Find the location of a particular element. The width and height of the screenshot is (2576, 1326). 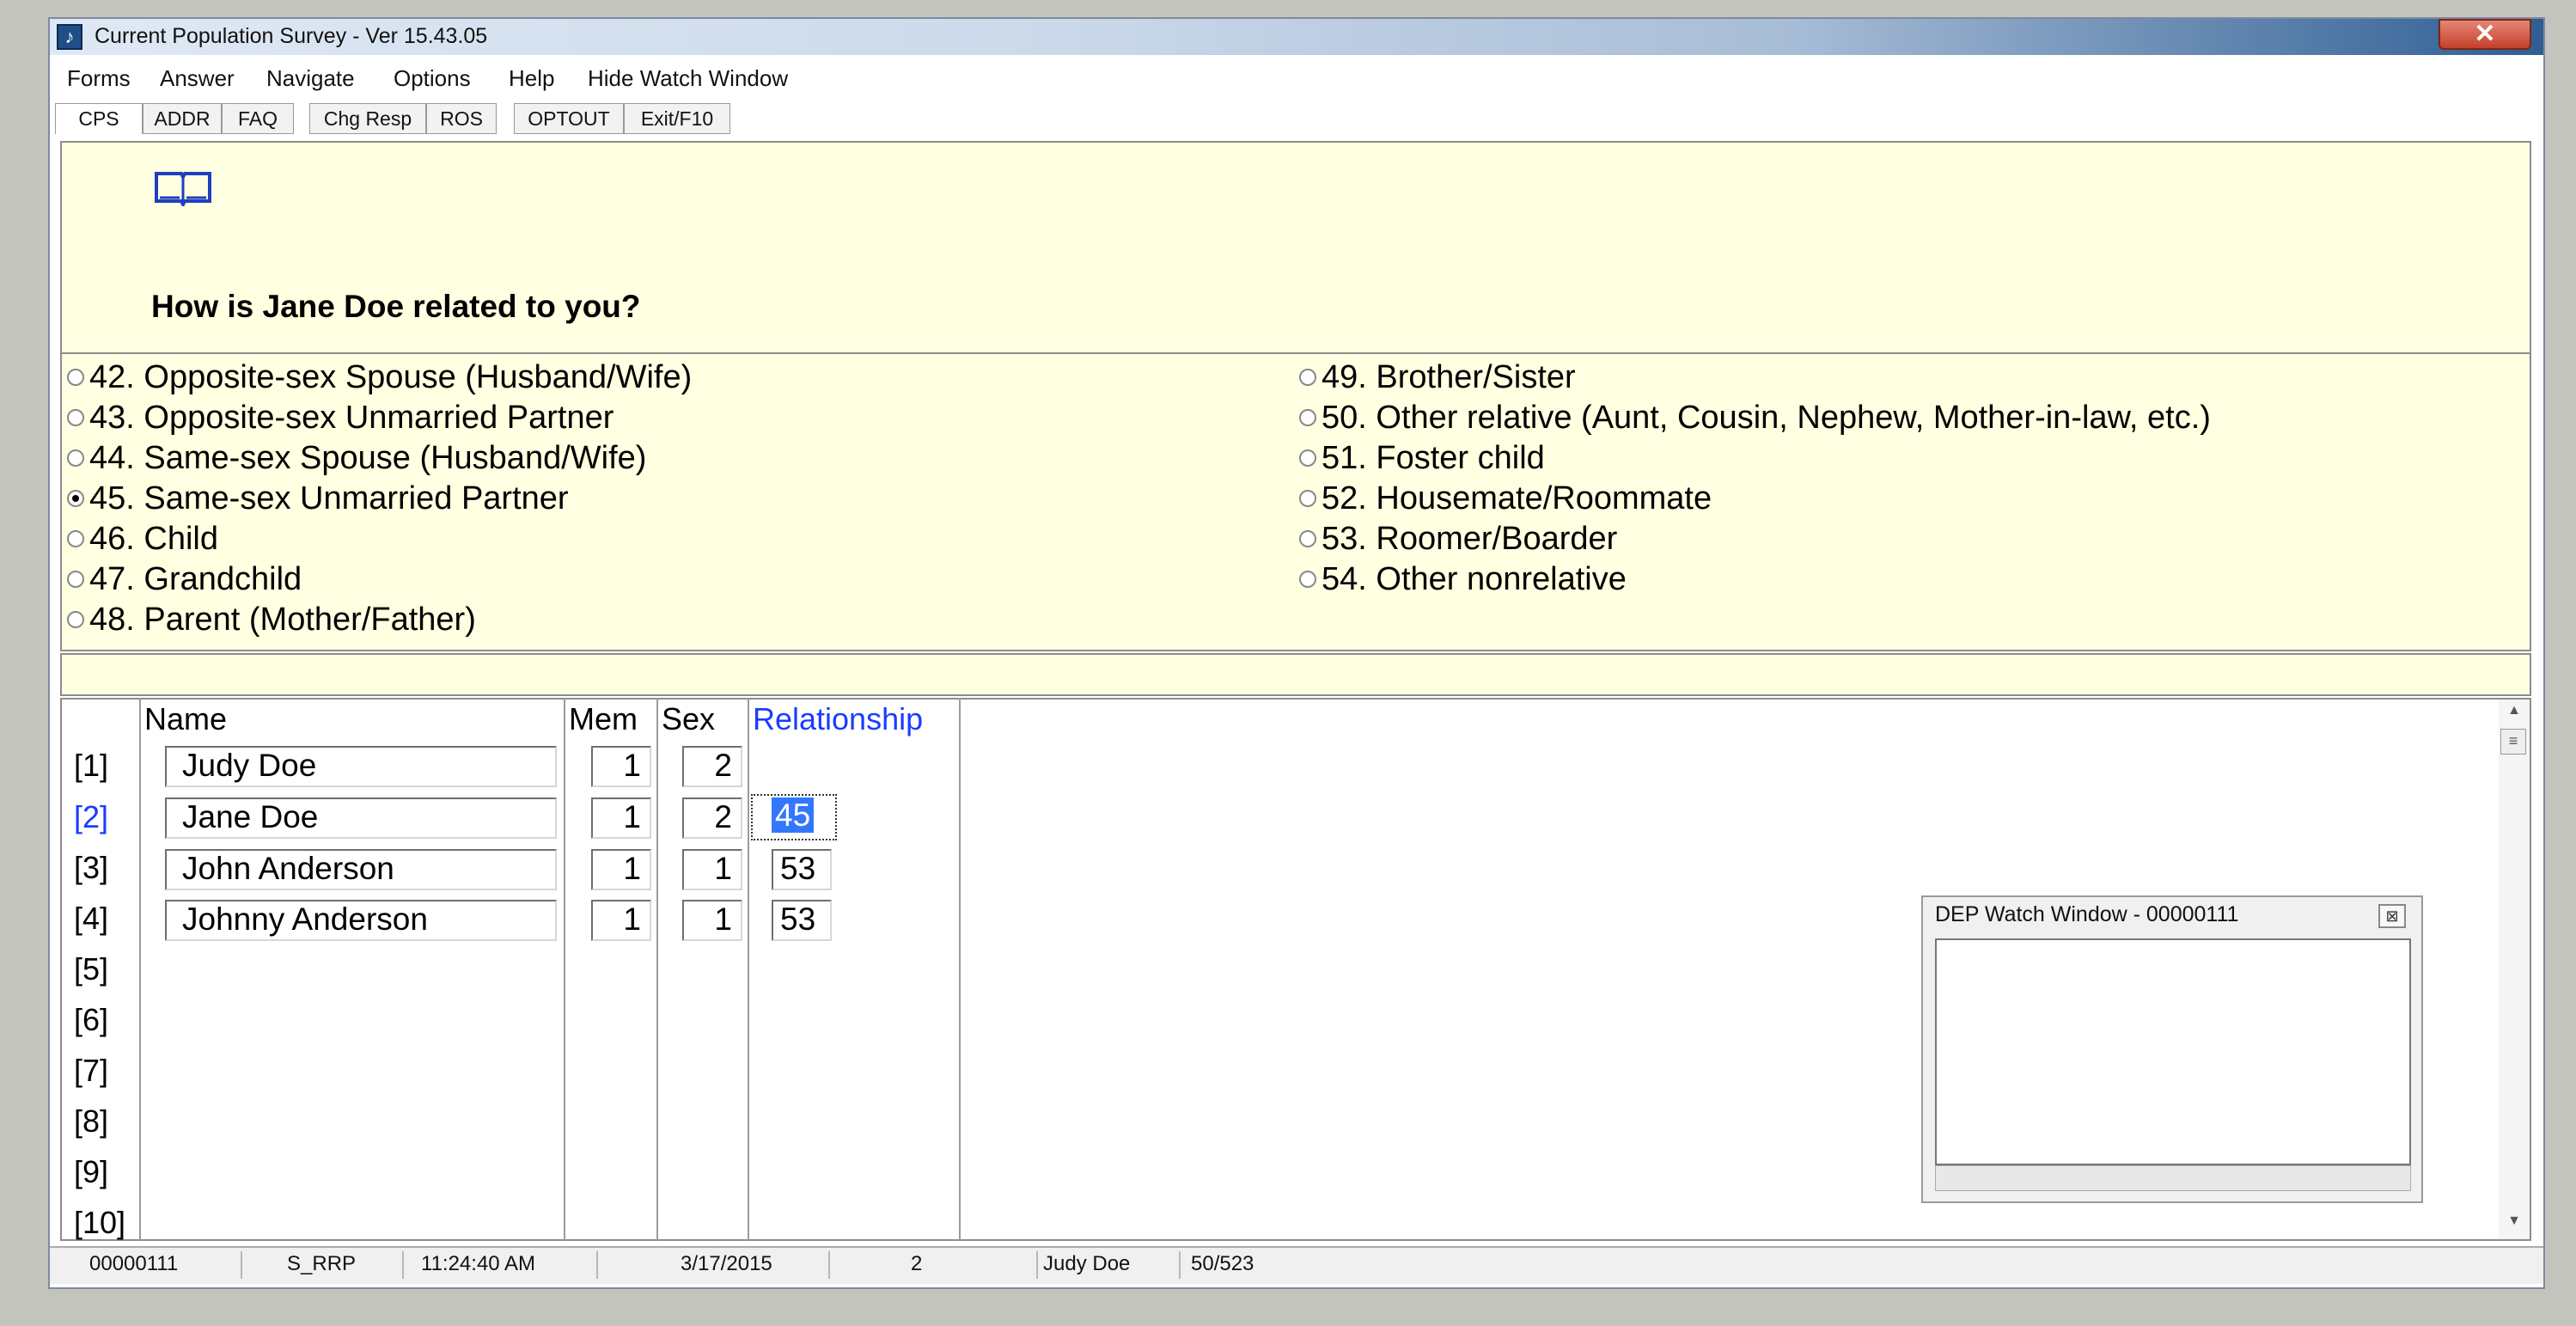

status-date: 3/17/2015 is located at coordinates (750, 1265).